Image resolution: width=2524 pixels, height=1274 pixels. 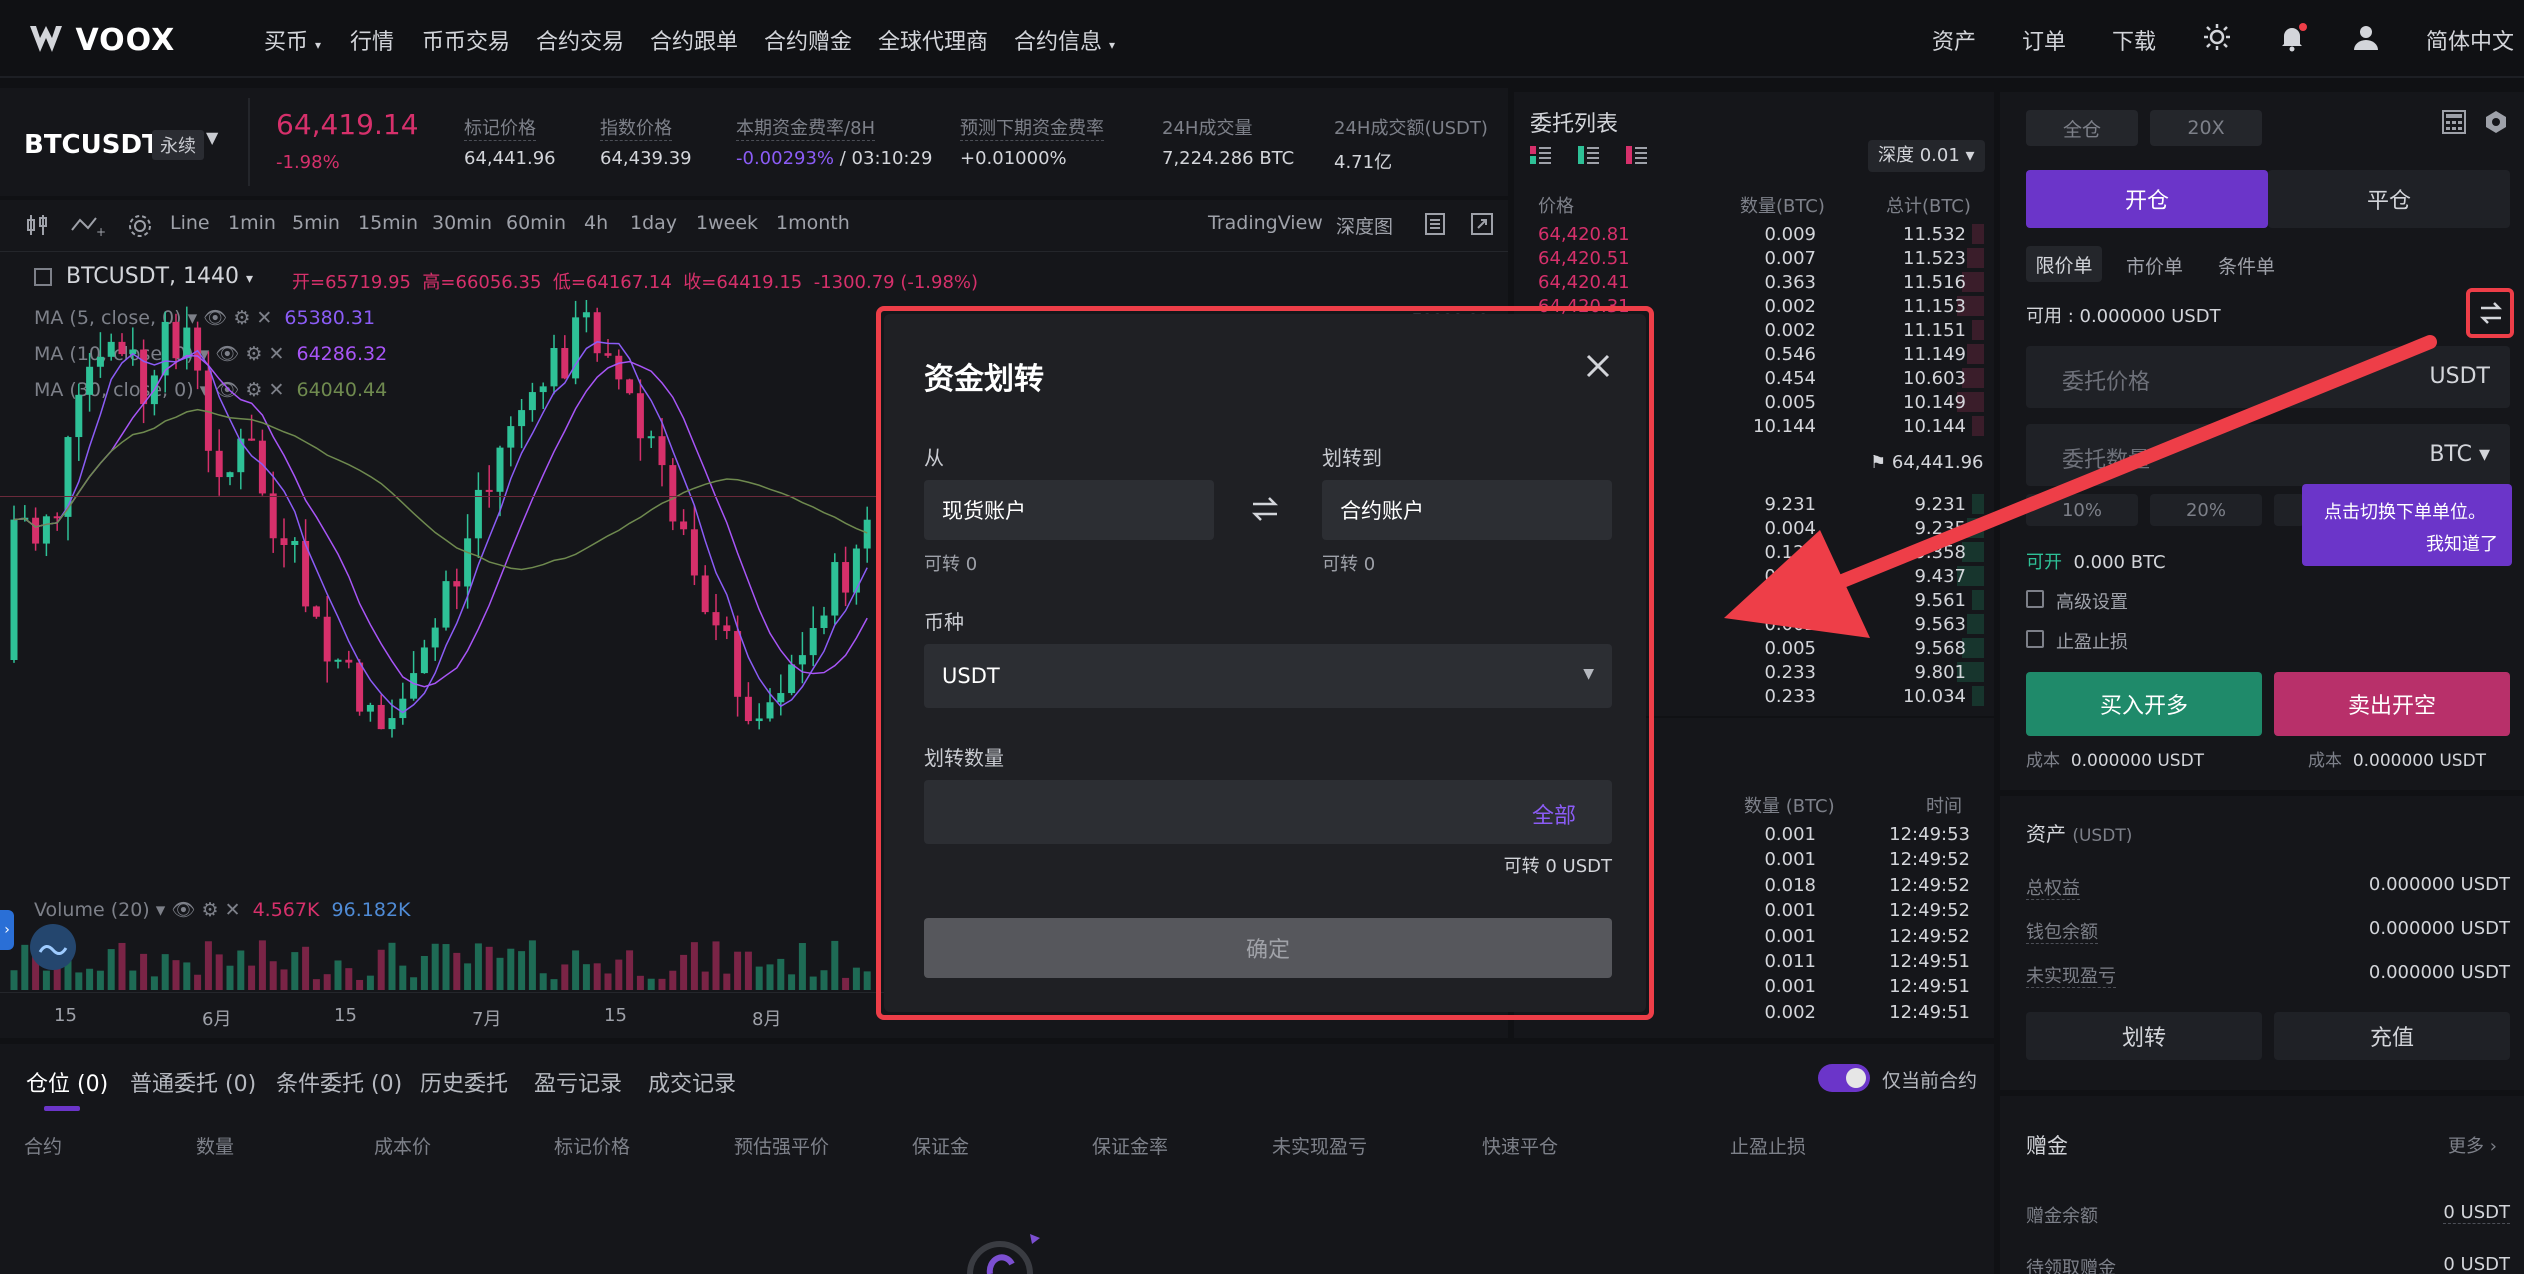 I want to click on symbol-name: BTCUSDT, so click(x=92, y=145).